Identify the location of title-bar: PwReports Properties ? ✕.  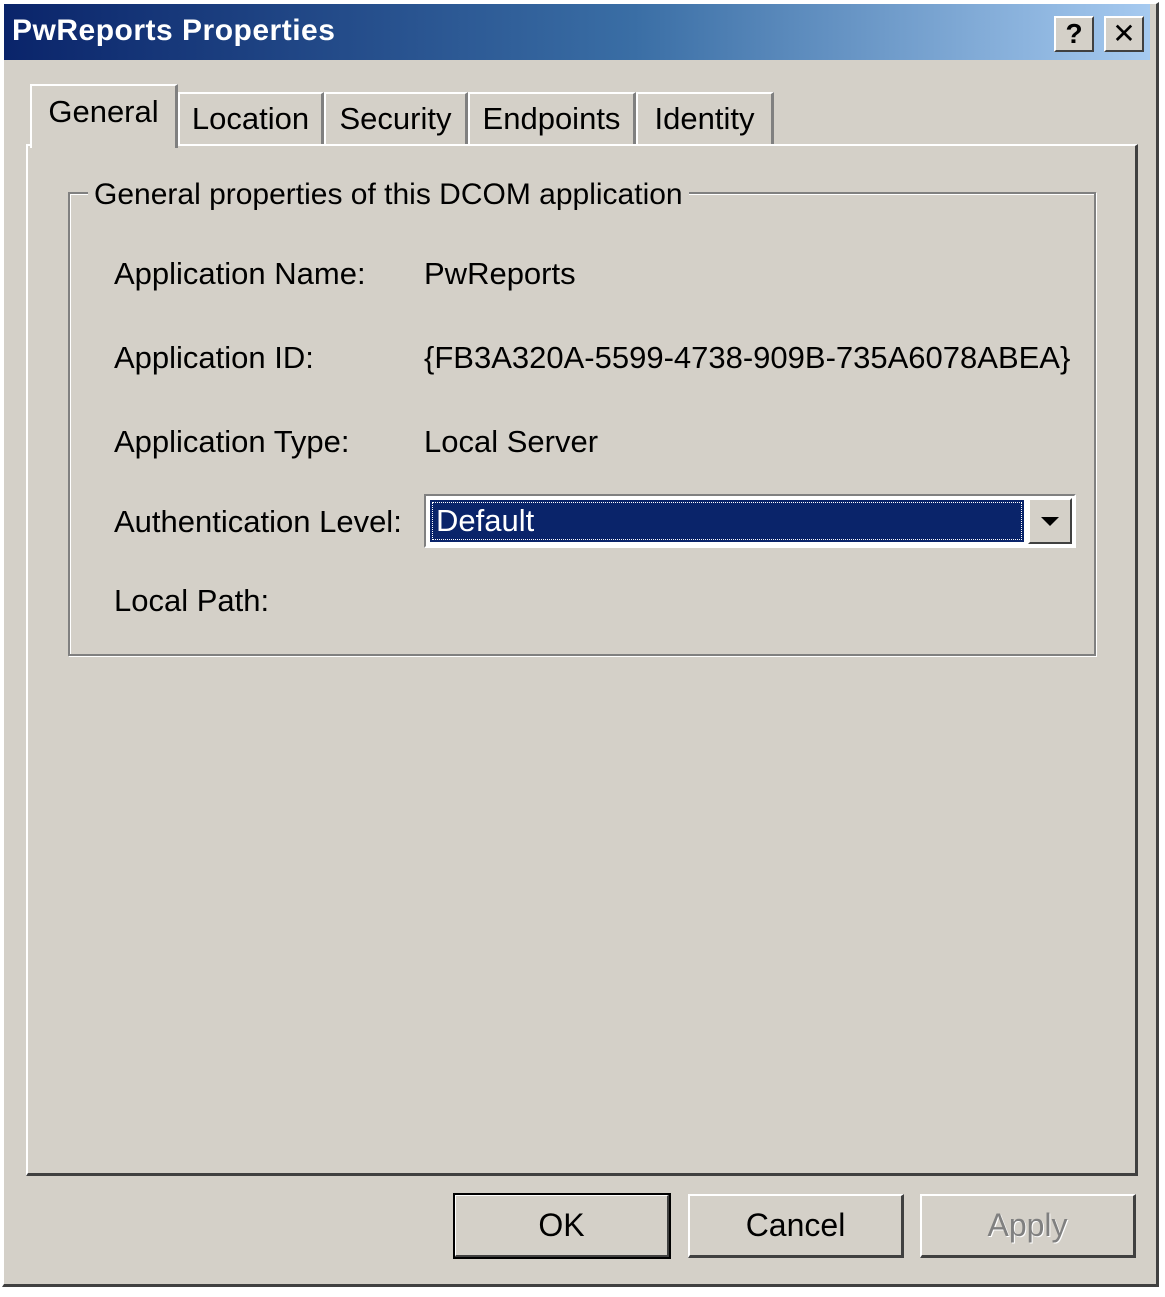
(577, 32).